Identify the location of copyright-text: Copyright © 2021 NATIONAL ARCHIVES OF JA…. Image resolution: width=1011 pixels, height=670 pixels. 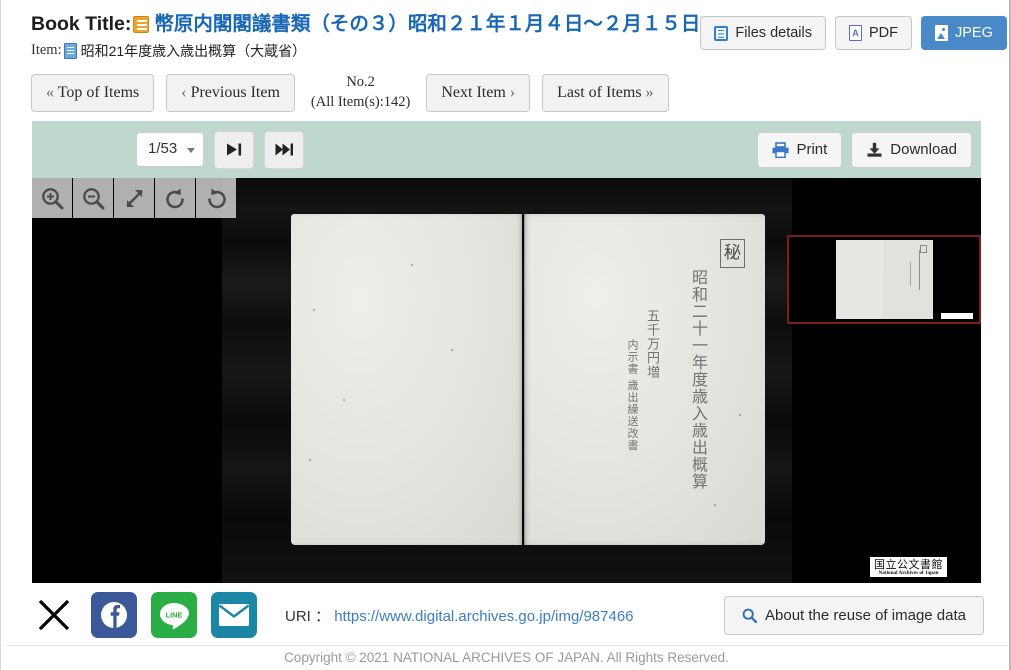
(506, 657).